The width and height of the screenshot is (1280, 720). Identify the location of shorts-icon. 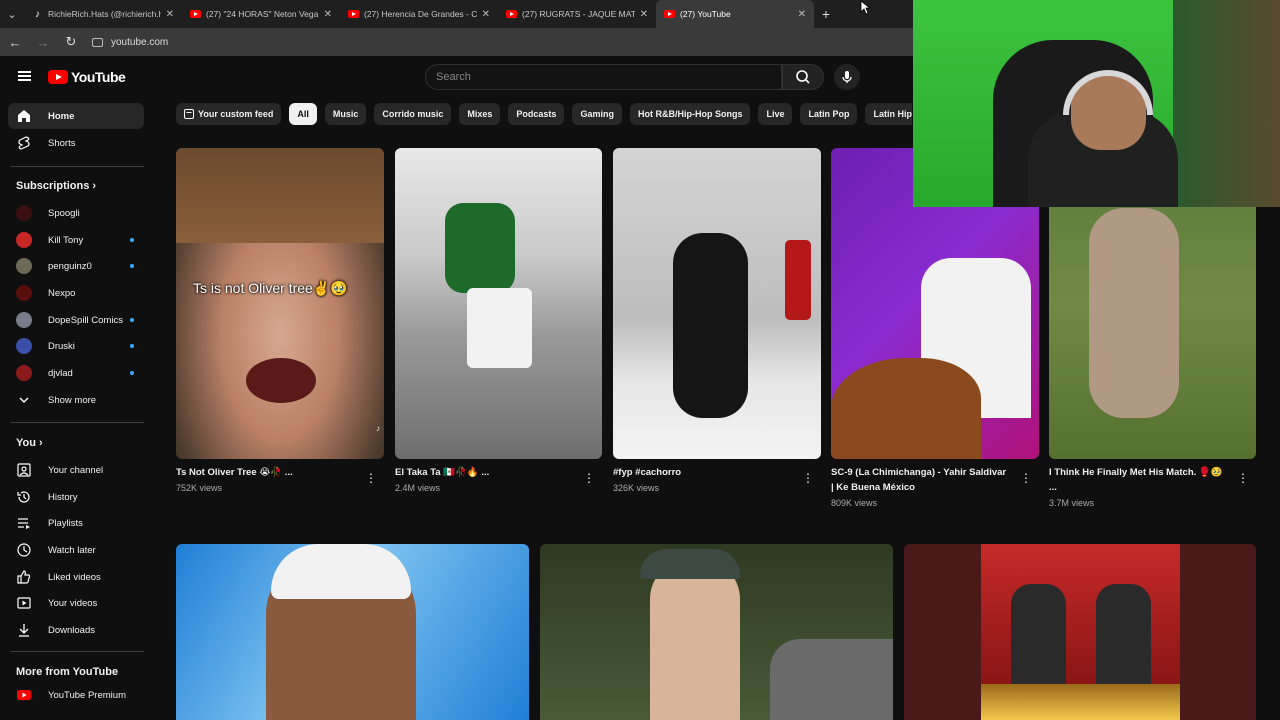
(24, 143).